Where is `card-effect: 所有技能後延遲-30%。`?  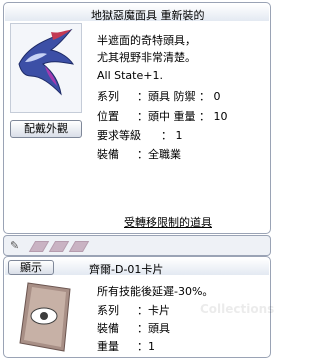 card-effect: 所有技能後延遲-30%。 is located at coordinates (155, 291).